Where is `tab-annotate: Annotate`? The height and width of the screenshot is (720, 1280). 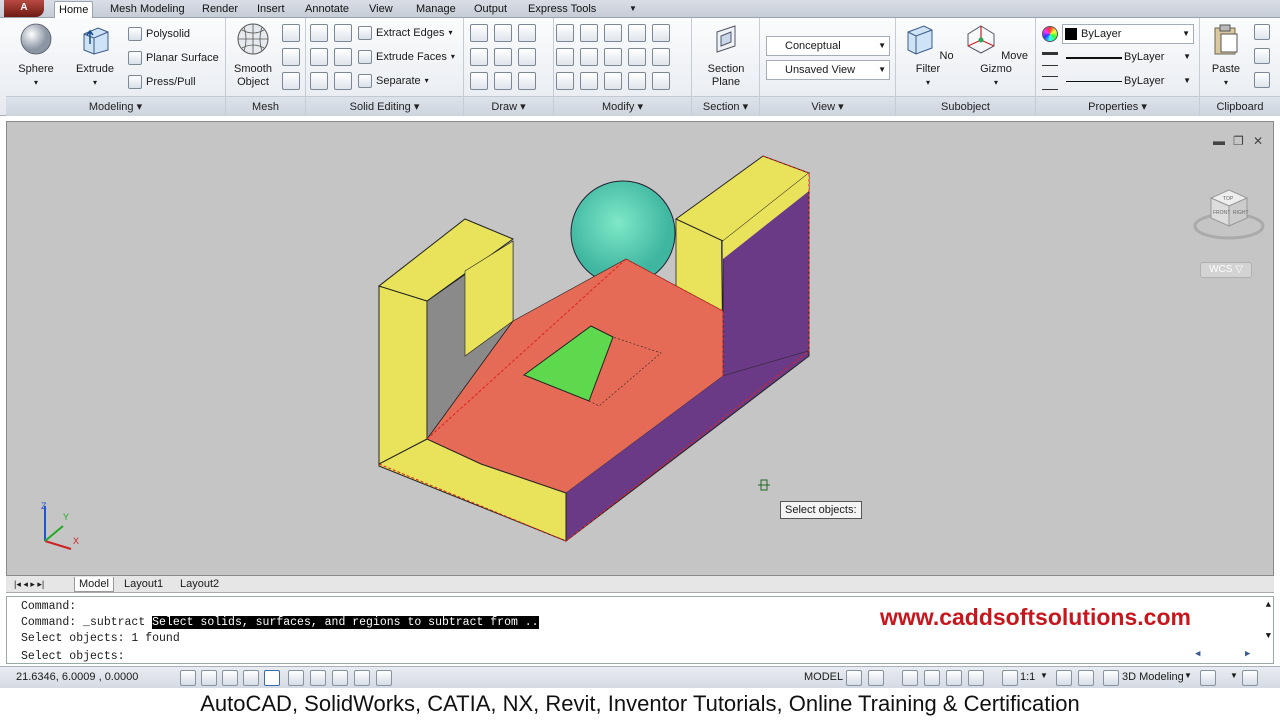
tab-annotate: Annotate is located at coordinates (327, 9).